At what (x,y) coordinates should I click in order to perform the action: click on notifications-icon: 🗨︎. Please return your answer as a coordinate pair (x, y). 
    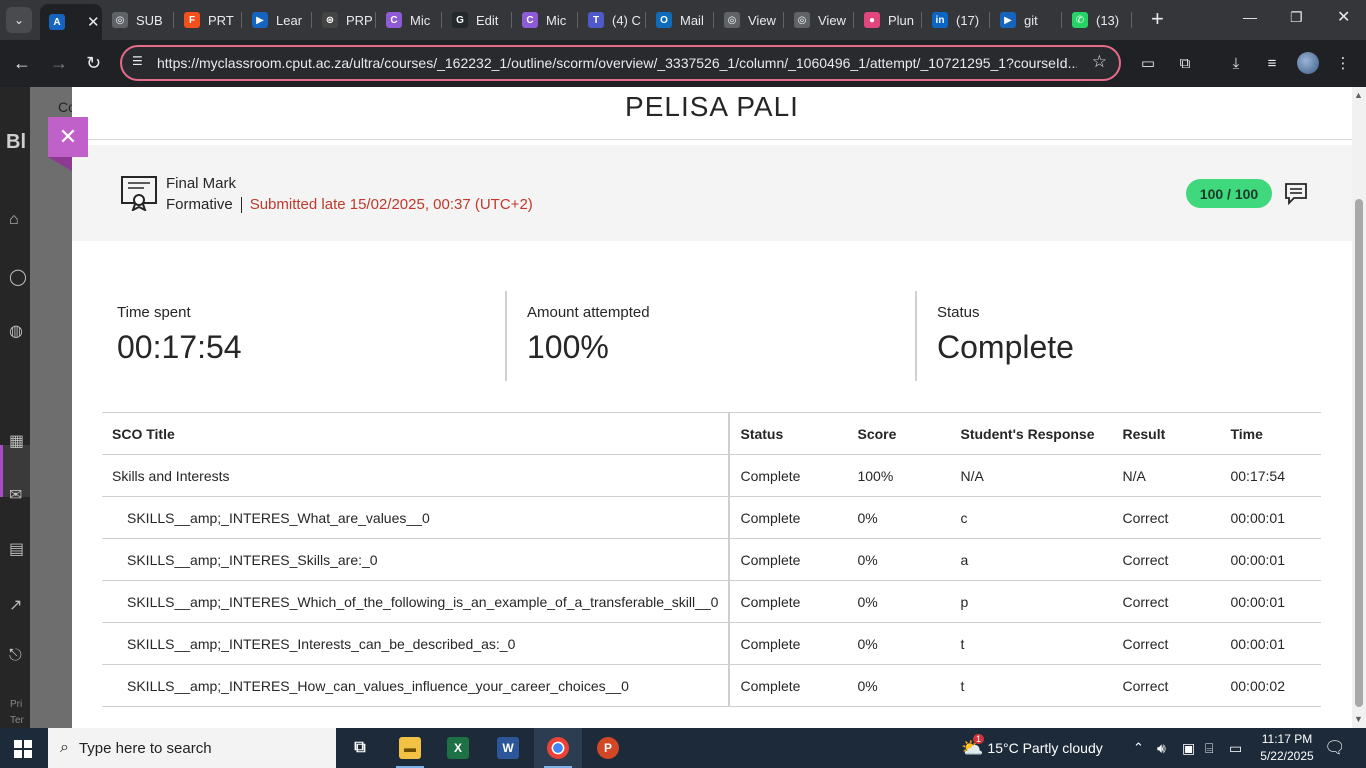
    Looking at the image, I should click on (1335, 748).